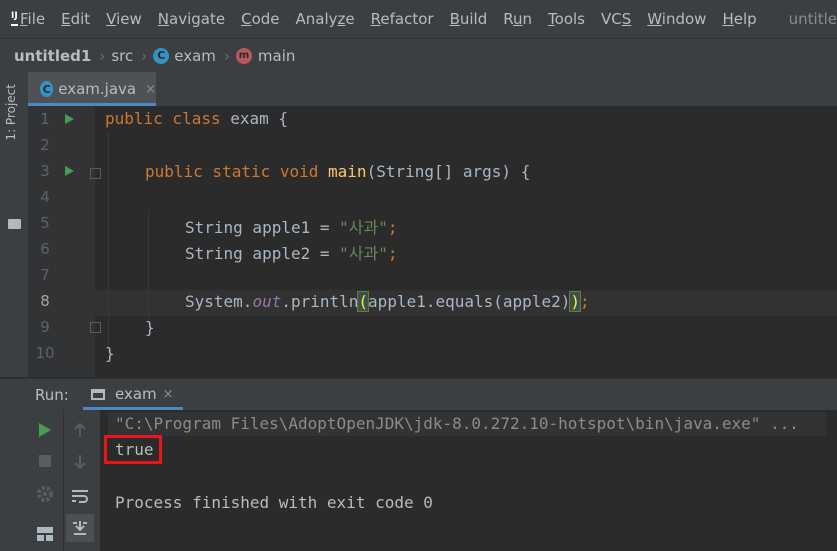 Image resolution: width=837 pixels, height=551 pixels. I want to click on breadcrumb-method: m main, so click(265, 56).